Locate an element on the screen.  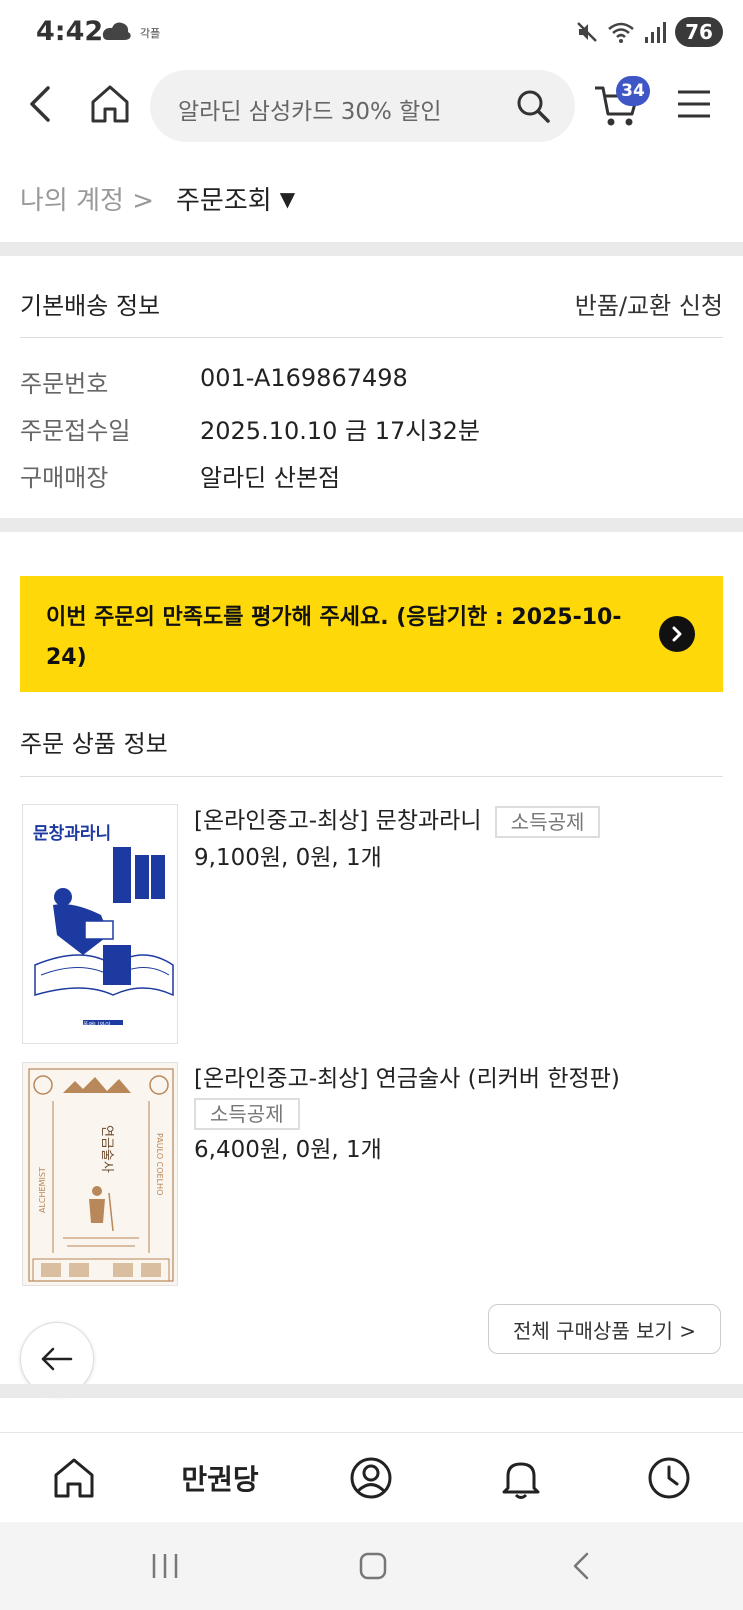
book-cover-illustration: ALCHEMIST PAULO COELHO 연금술사 is located at coordinates (100, 1174).